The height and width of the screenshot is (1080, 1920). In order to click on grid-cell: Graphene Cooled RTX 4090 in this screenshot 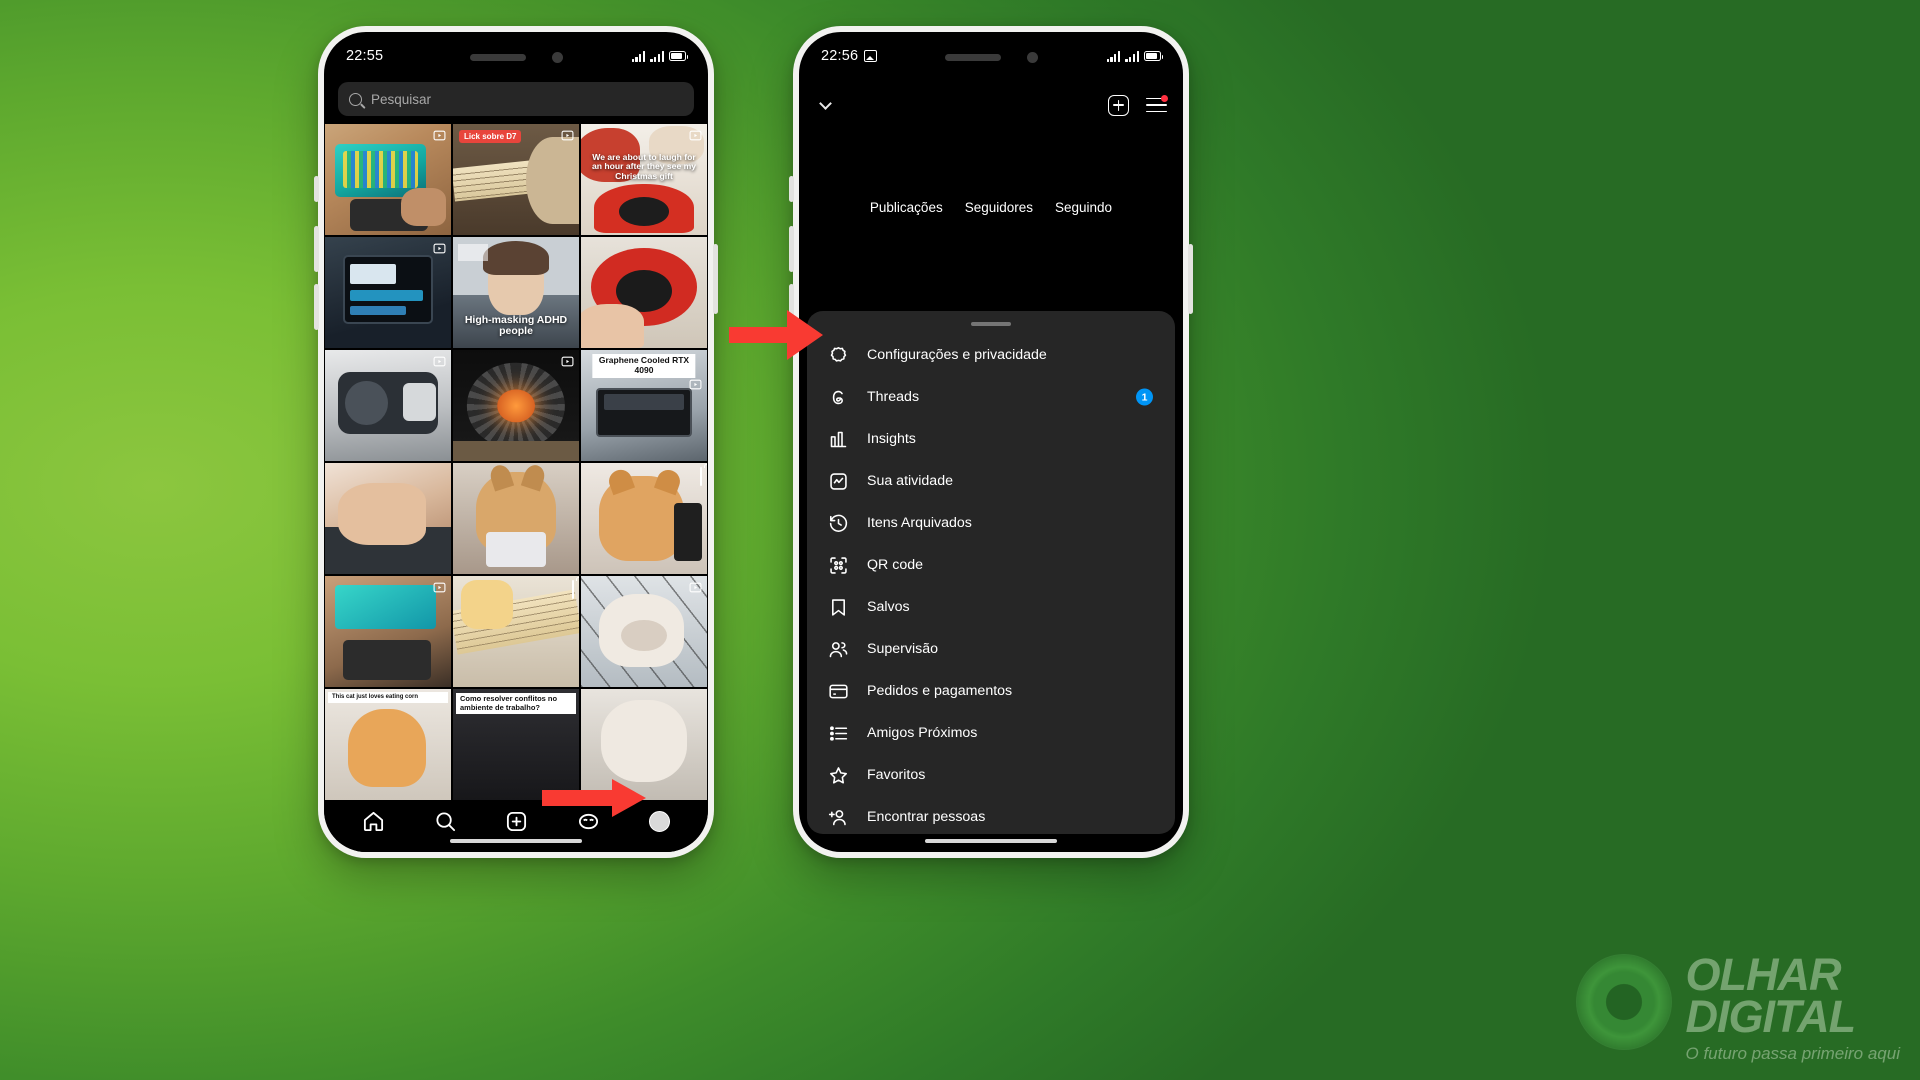, I will do `click(644, 405)`.